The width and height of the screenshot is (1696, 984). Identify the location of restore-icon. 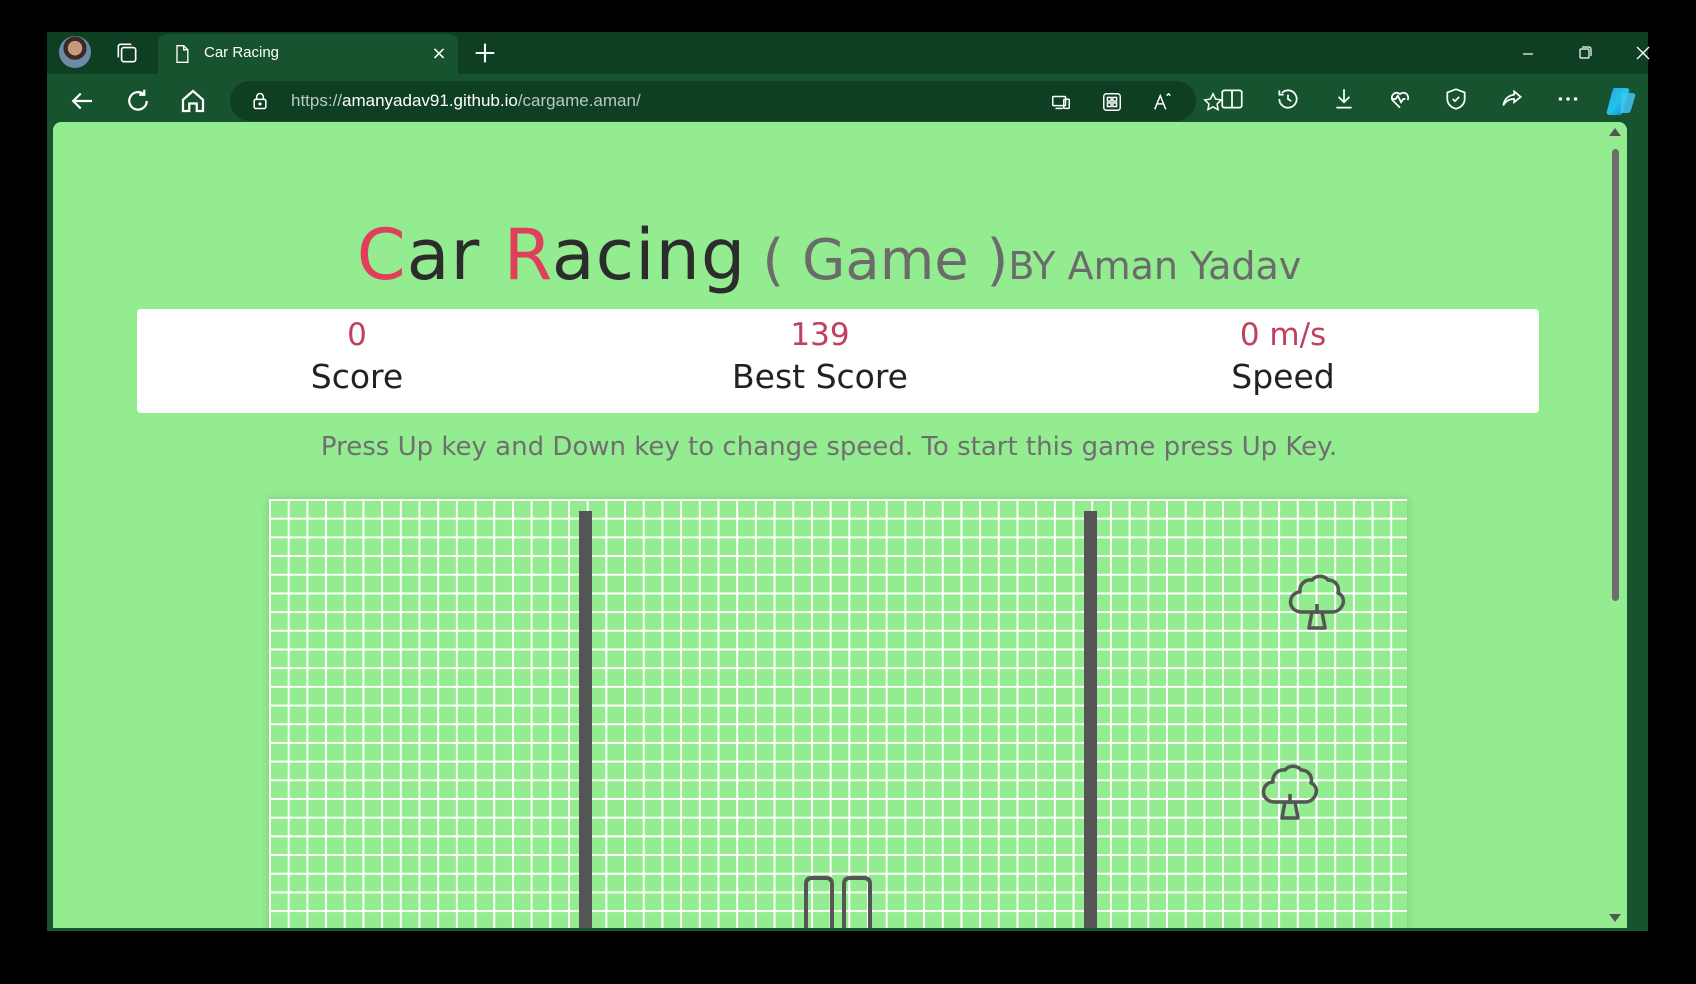
(1585, 53).